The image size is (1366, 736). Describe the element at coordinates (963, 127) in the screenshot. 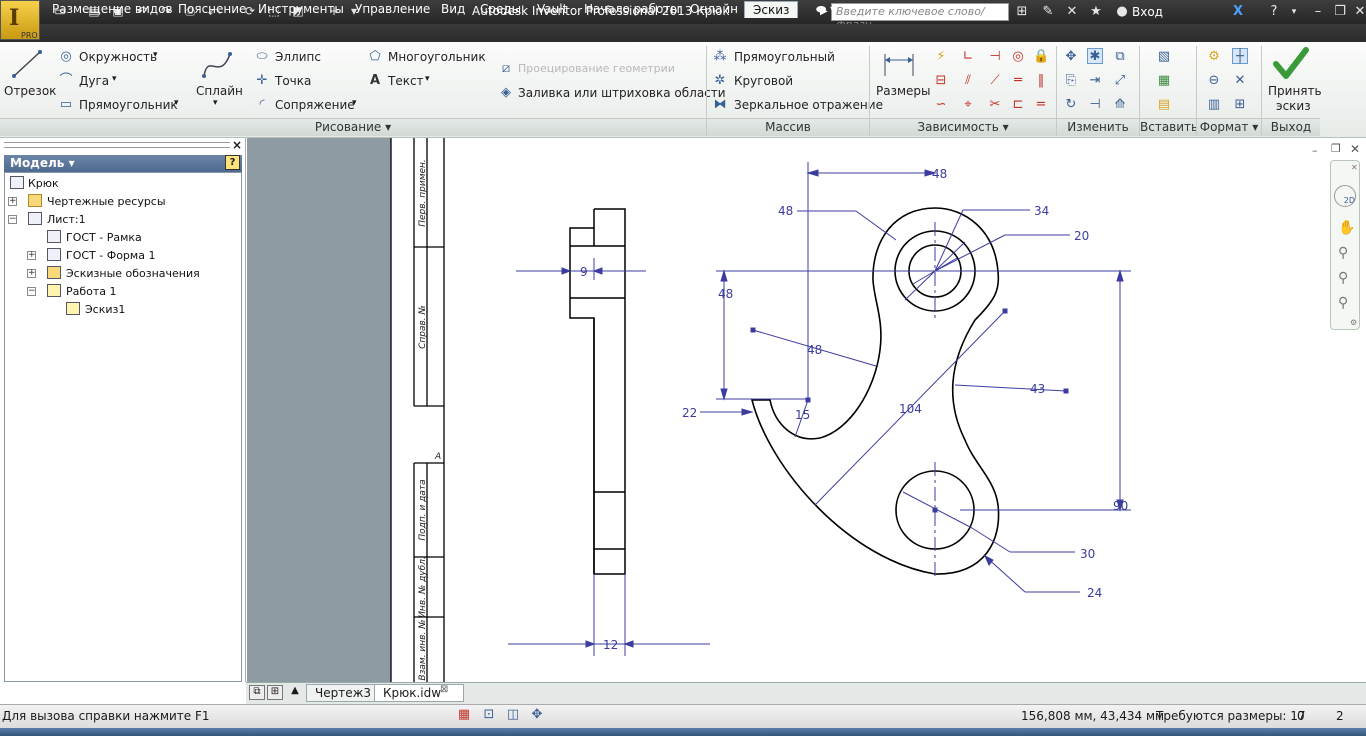

I see `panel-constrain-label: Зависимость ▾` at that location.